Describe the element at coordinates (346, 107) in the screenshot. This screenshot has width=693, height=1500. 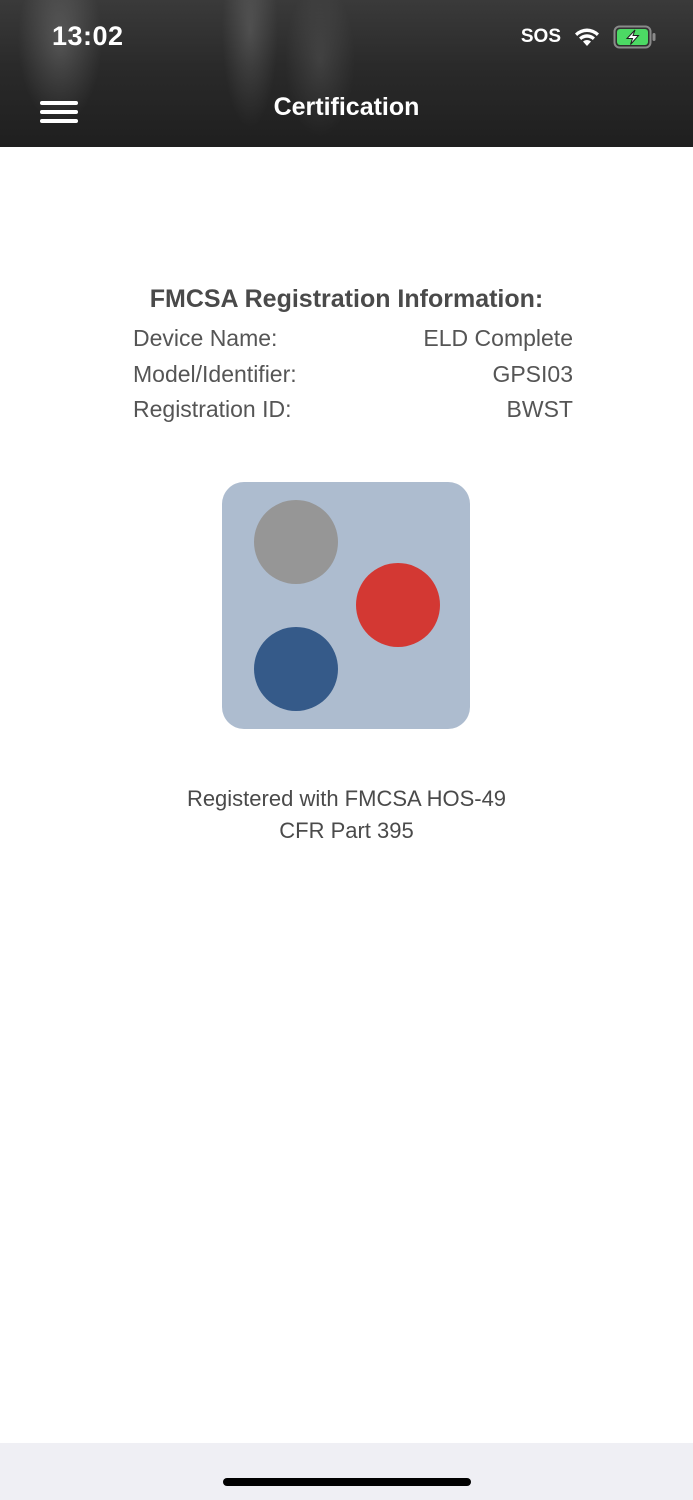
I see `page-title: Certification` at that location.